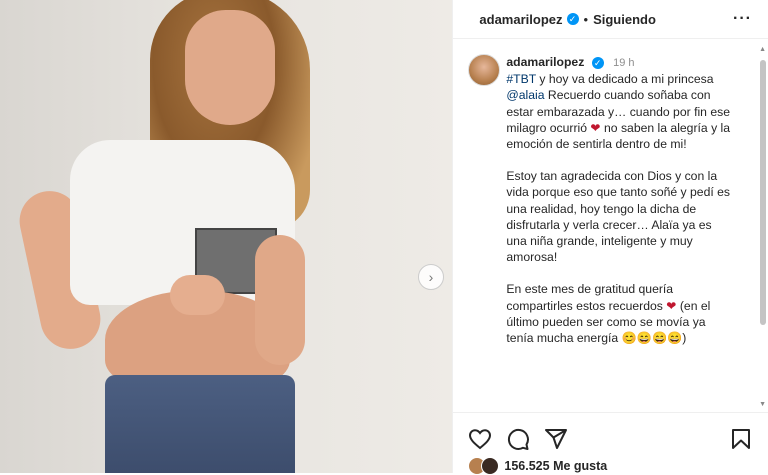 This screenshot has width=768, height=475. What do you see at coordinates (197, 295) in the screenshot?
I see `photo-hand` at bounding box center [197, 295].